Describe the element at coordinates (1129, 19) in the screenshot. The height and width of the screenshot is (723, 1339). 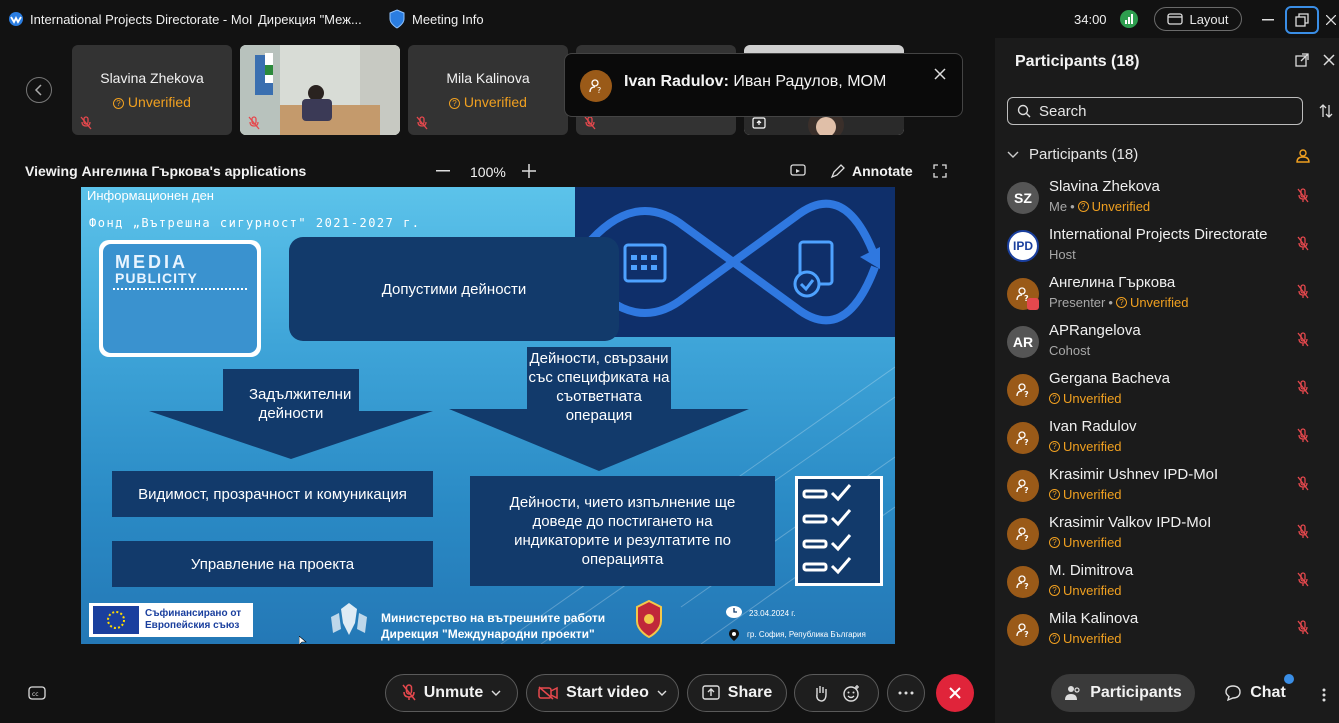
I see `network-signal-icon` at that location.